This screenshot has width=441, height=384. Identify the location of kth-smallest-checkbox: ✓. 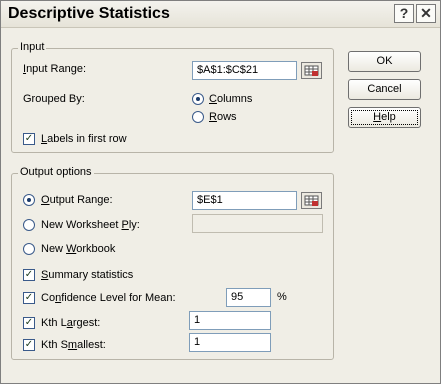
(29, 345).